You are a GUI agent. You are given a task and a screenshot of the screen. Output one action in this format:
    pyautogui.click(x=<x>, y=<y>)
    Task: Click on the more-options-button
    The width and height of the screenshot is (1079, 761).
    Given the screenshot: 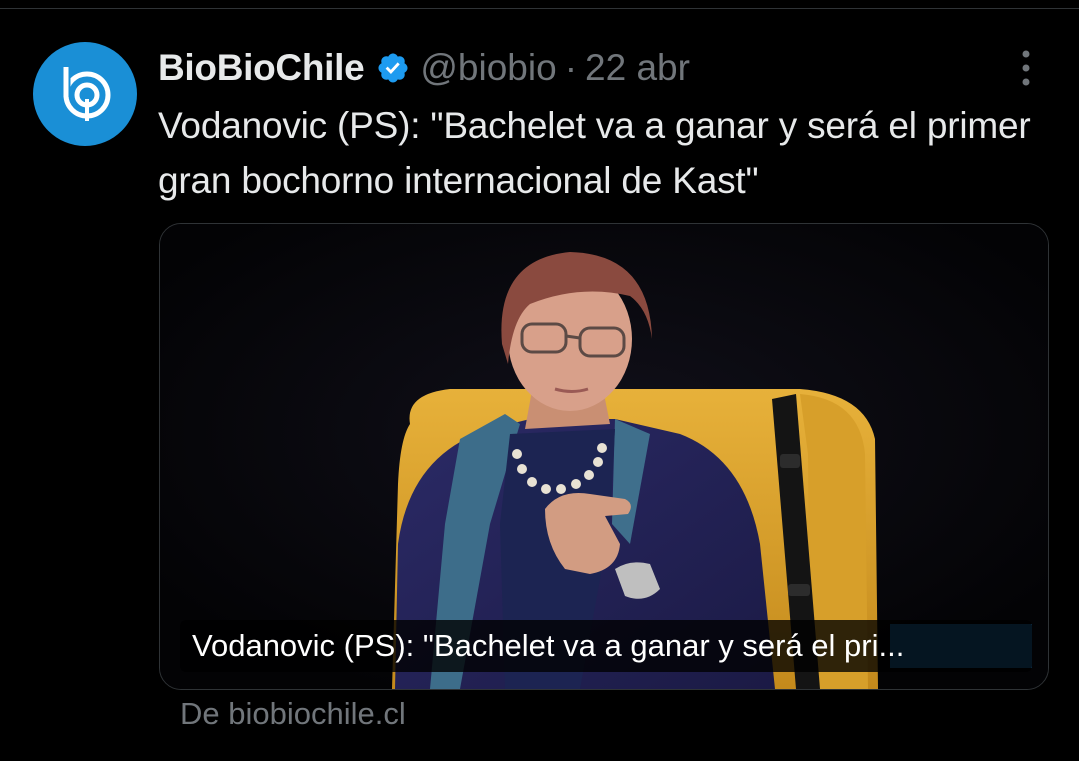 What is the action you would take?
    pyautogui.click(x=1026, y=68)
    